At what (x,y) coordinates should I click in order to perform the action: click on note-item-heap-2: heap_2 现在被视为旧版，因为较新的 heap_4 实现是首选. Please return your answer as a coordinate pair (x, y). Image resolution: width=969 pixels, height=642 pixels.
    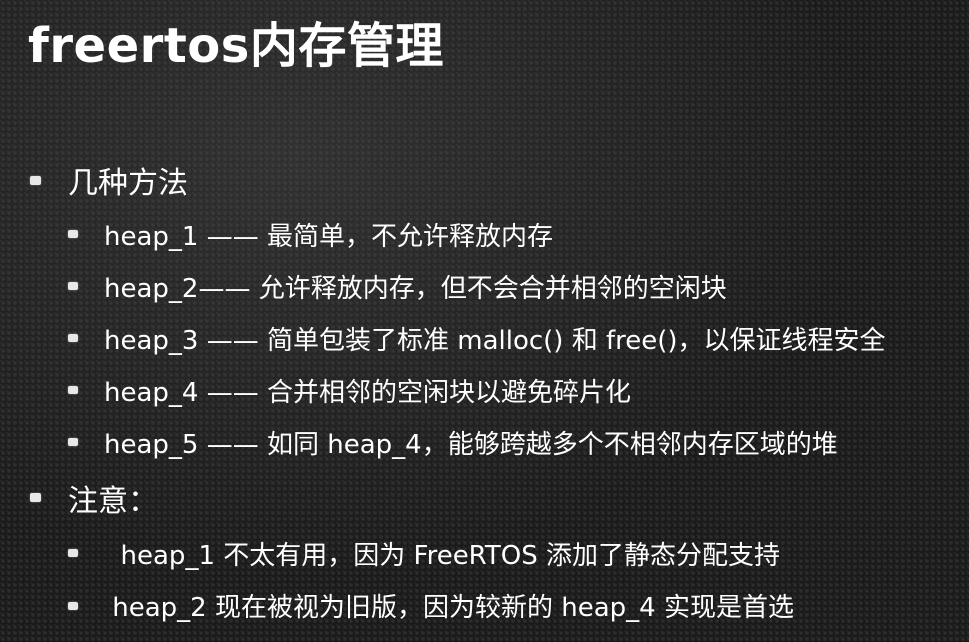
    Looking at the image, I should click on (449, 608).